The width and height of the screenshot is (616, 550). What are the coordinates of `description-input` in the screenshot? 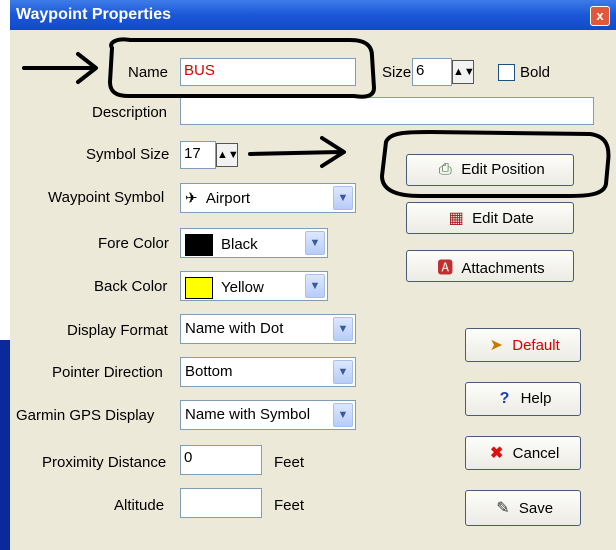 It's located at (387, 111).